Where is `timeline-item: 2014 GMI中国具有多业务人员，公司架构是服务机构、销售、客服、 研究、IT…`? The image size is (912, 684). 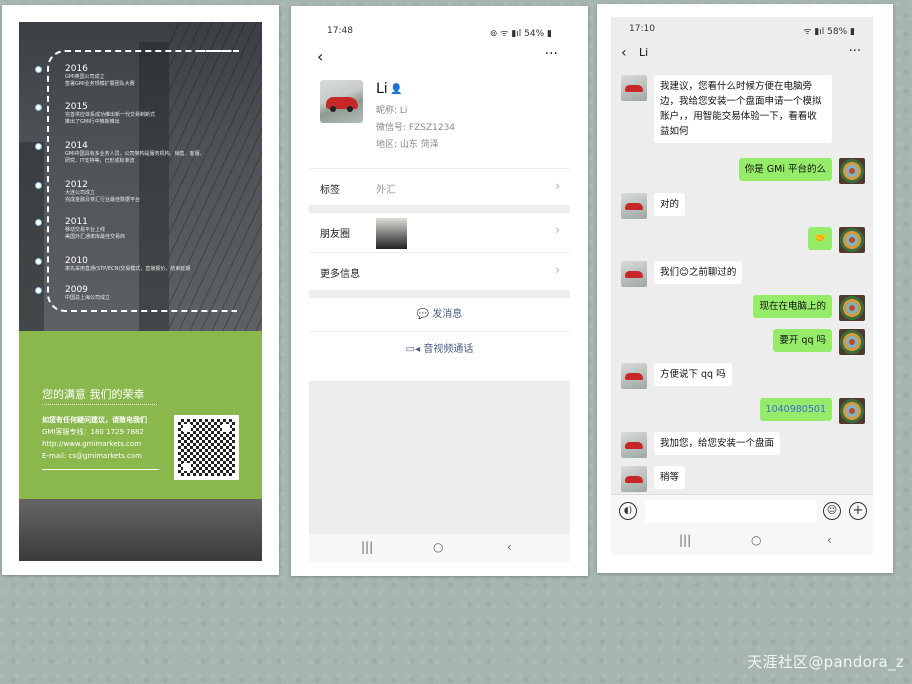
timeline-item: 2014 GMI中国具有多业务人员，公司架构是服务机构、销售、客服、 研究、IT… is located at coordinates (120, 153).